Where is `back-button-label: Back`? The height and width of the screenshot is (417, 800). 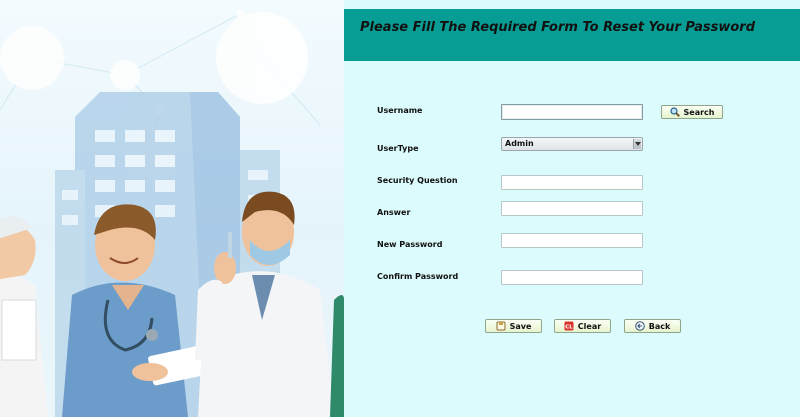
back-button-label: Back is located at coordinates (659, 326).